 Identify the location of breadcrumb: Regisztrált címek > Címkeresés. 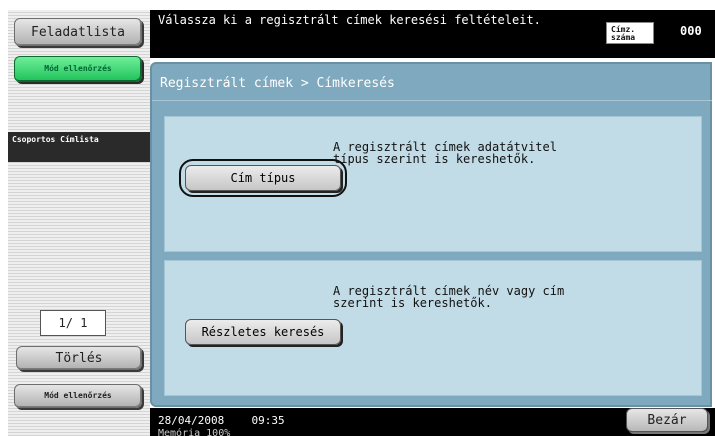
(277, 83).